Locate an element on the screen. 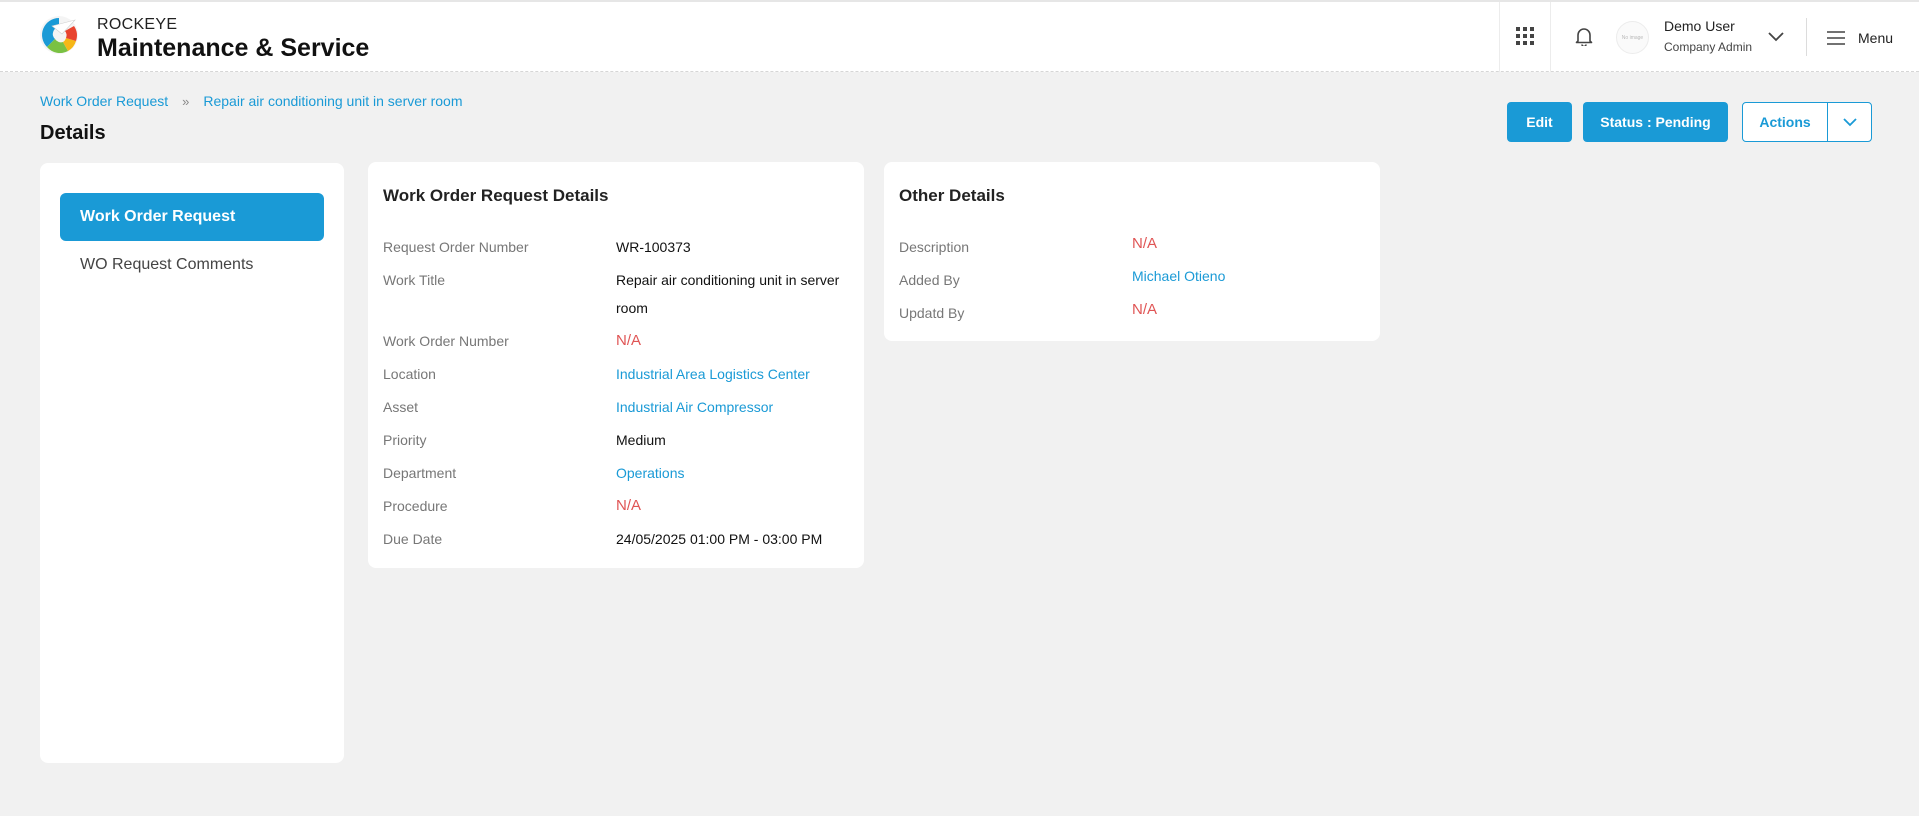  rockeye-logo-icon is located at coordinates (59, 35).